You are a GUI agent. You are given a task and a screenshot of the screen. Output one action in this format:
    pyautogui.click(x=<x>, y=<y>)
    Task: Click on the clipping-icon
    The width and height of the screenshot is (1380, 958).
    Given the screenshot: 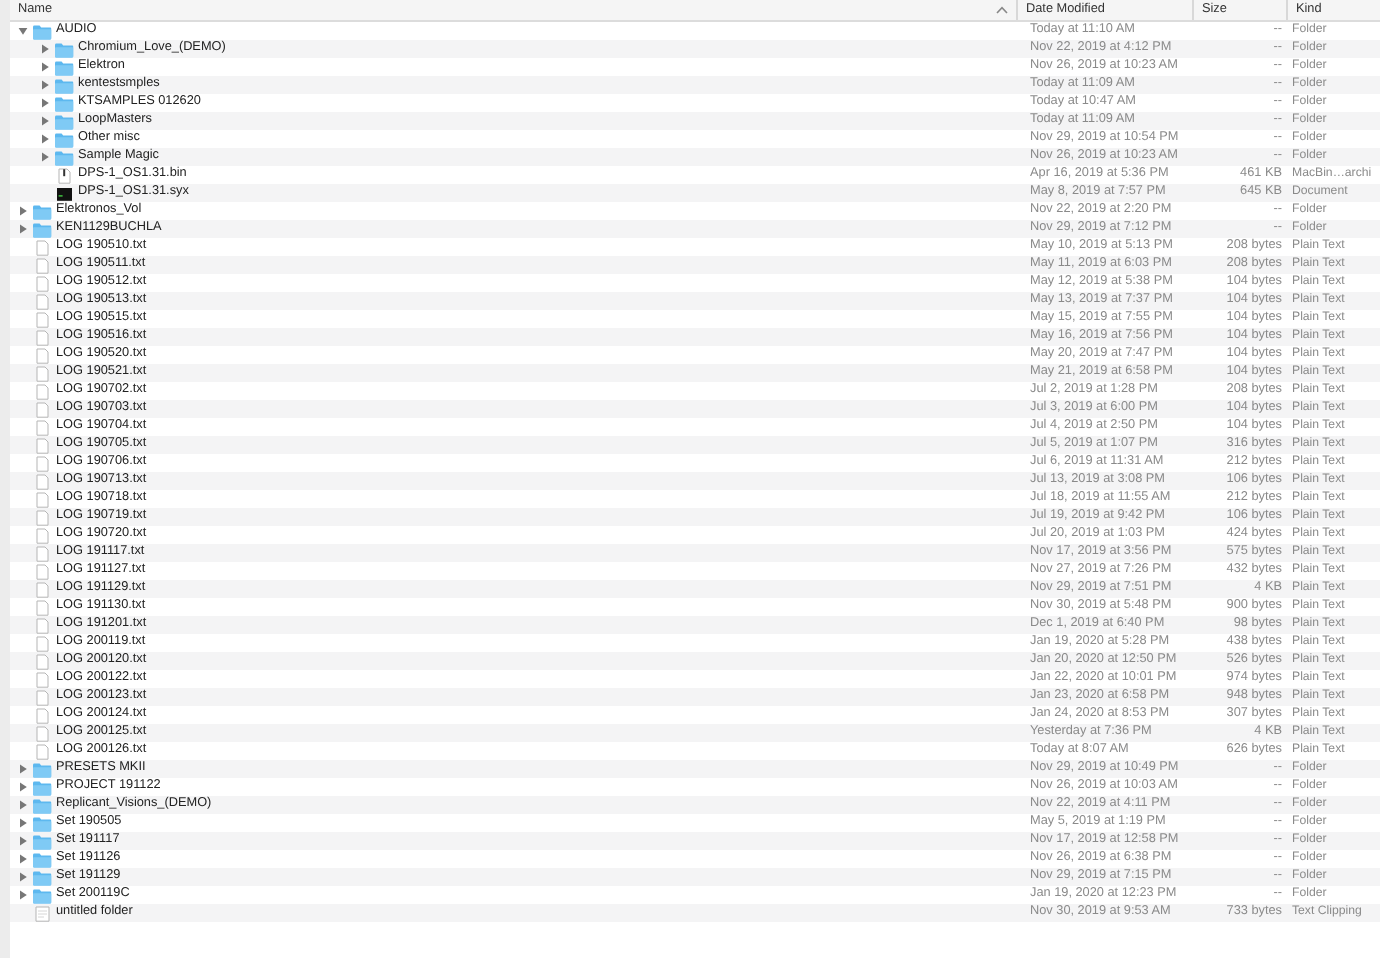 What is the action you would take?
    pyautogui.click(x=42, y=913)
    